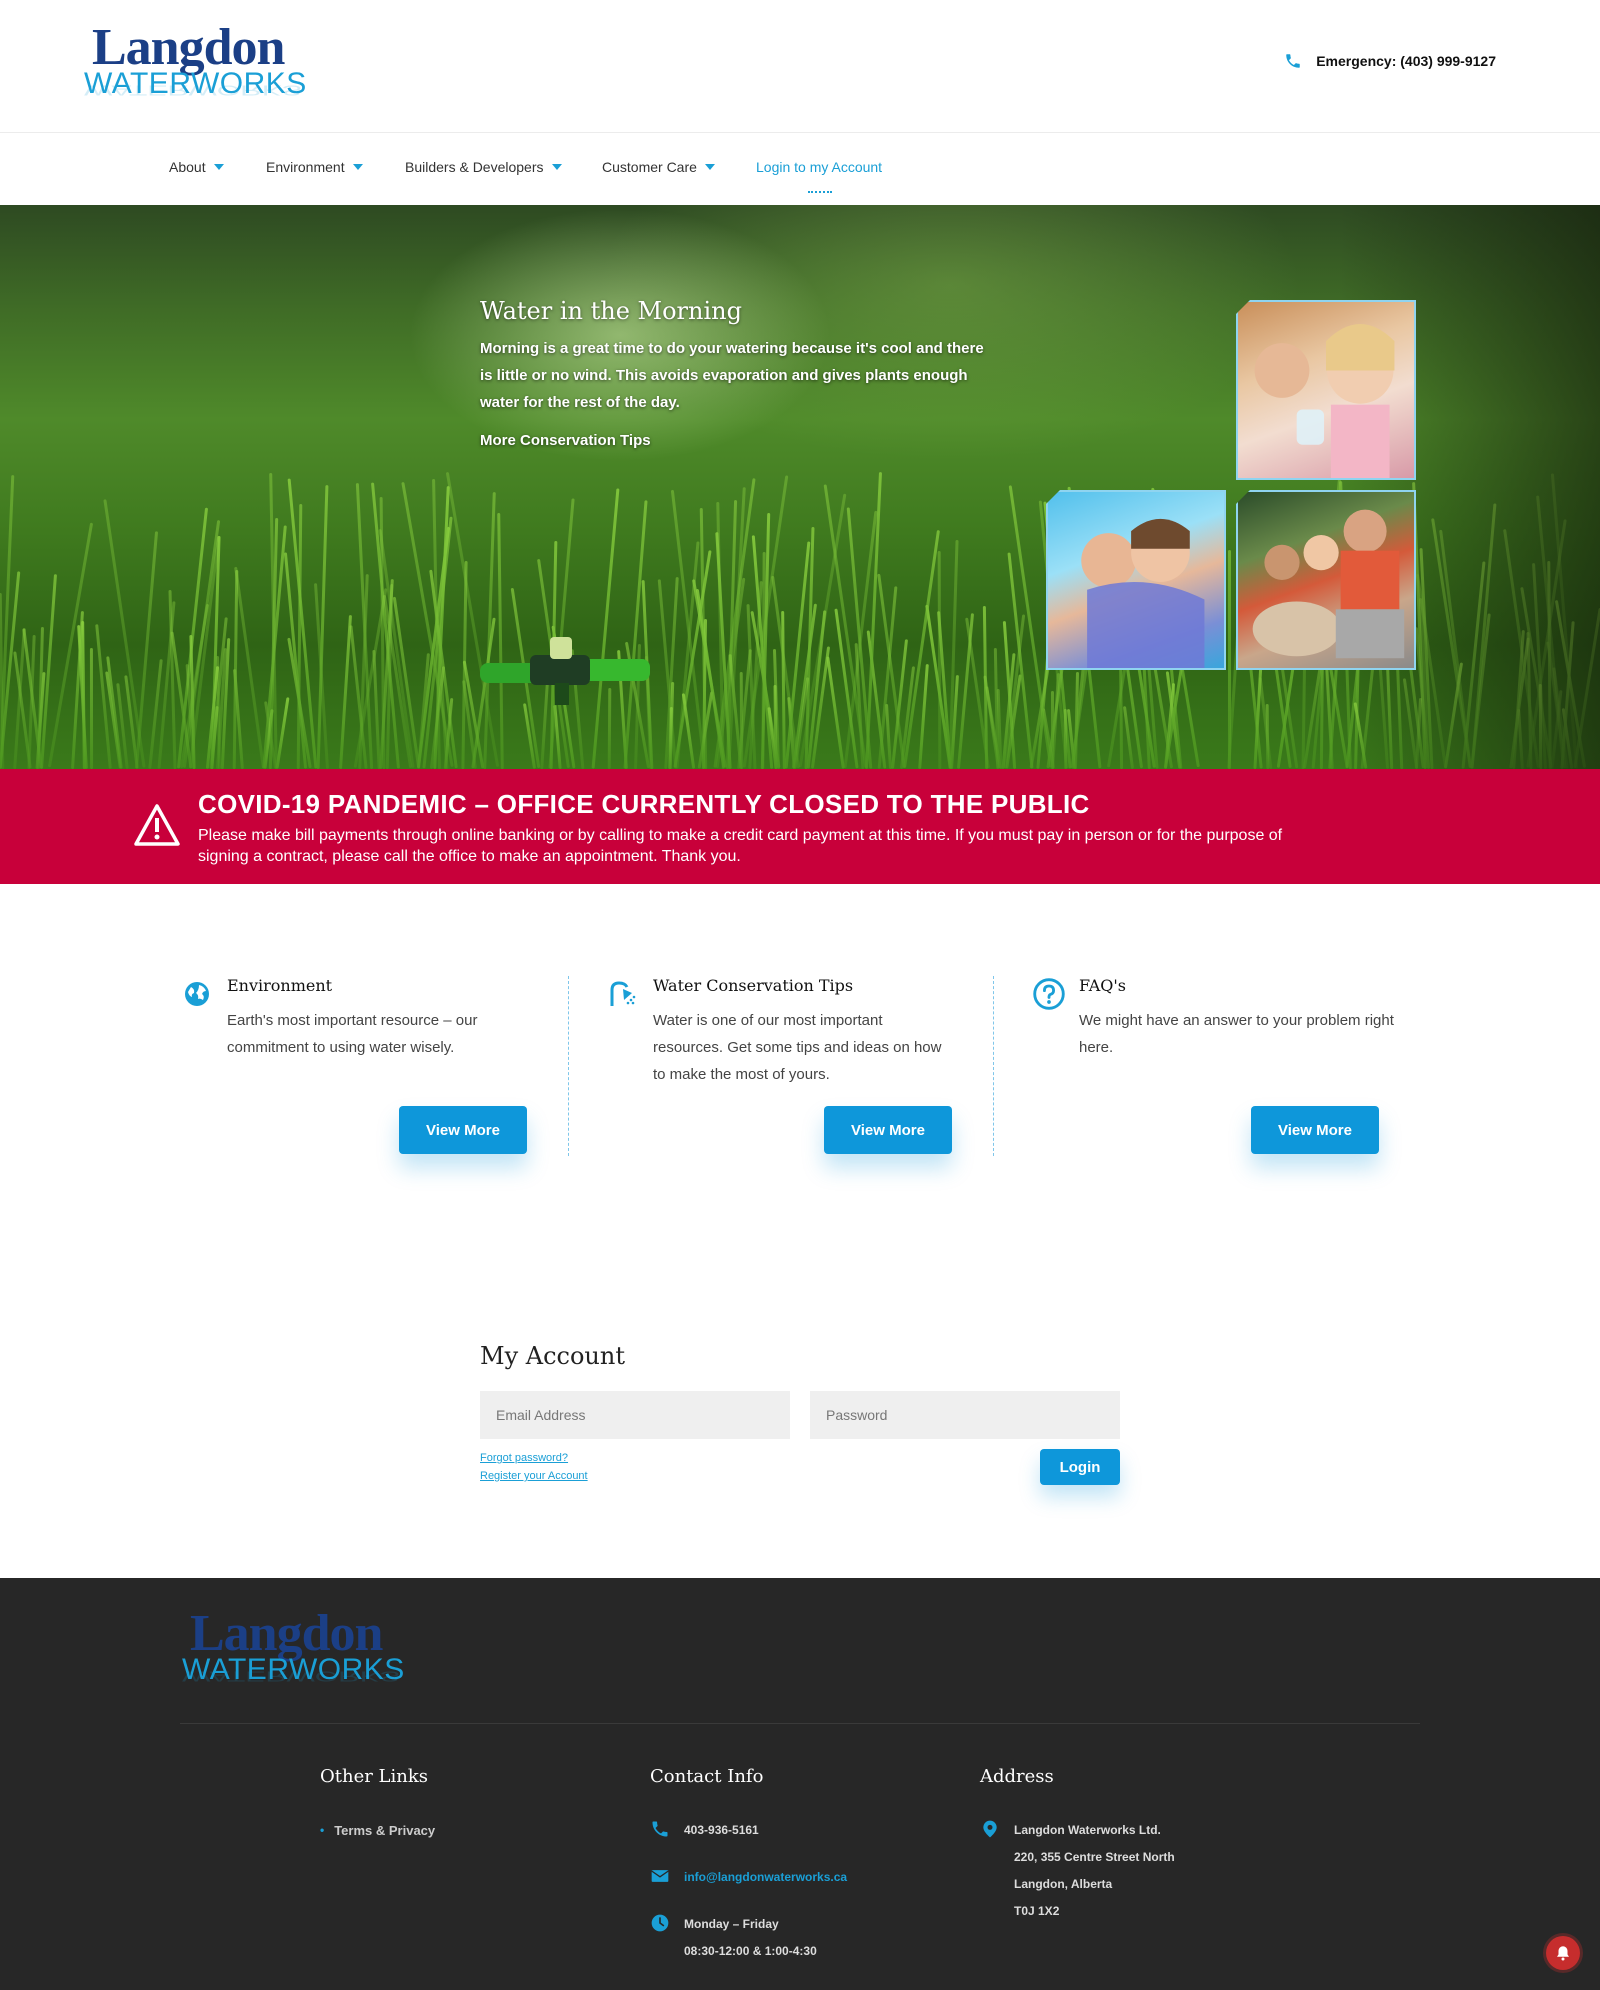  Describe the element at coordinates (1315, 1130) in the screenshot. I see `faqs-view-more-button: View More` at that location.